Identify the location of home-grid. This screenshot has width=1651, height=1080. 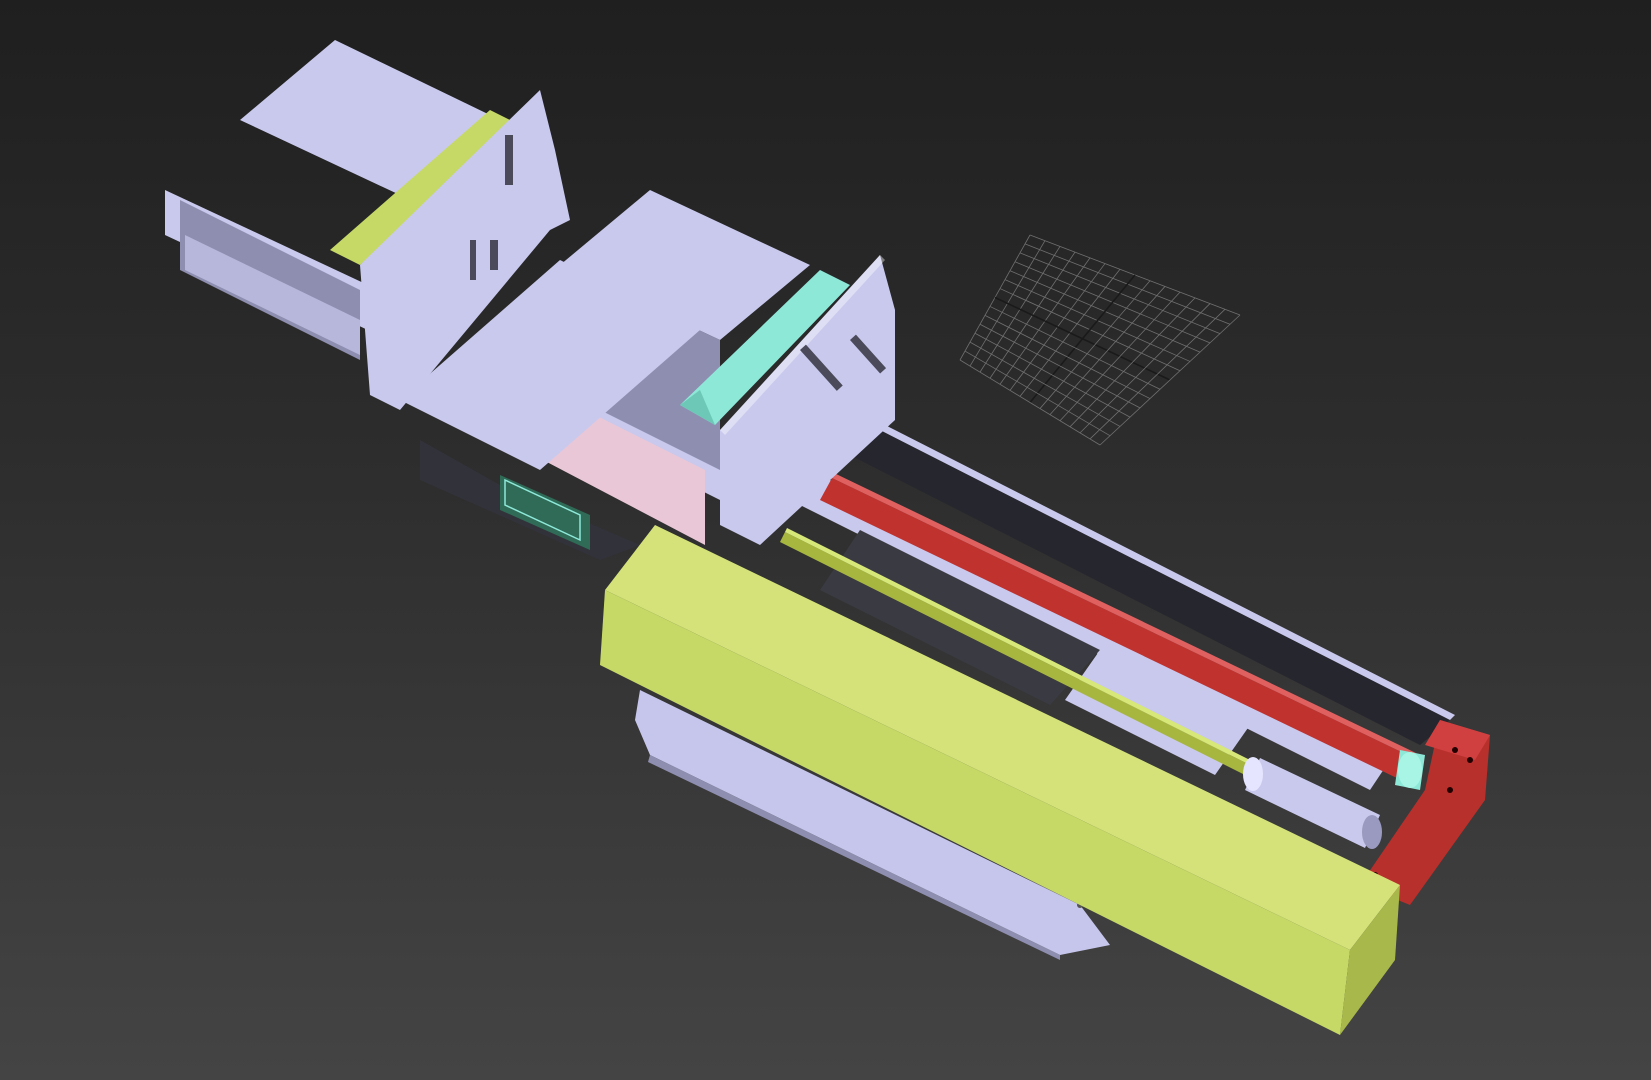
(1100, 340).